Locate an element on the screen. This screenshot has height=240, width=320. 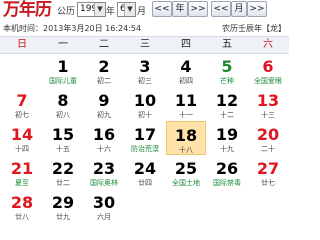
day-cell: 30 六月 is located at coordinates (104, 206).